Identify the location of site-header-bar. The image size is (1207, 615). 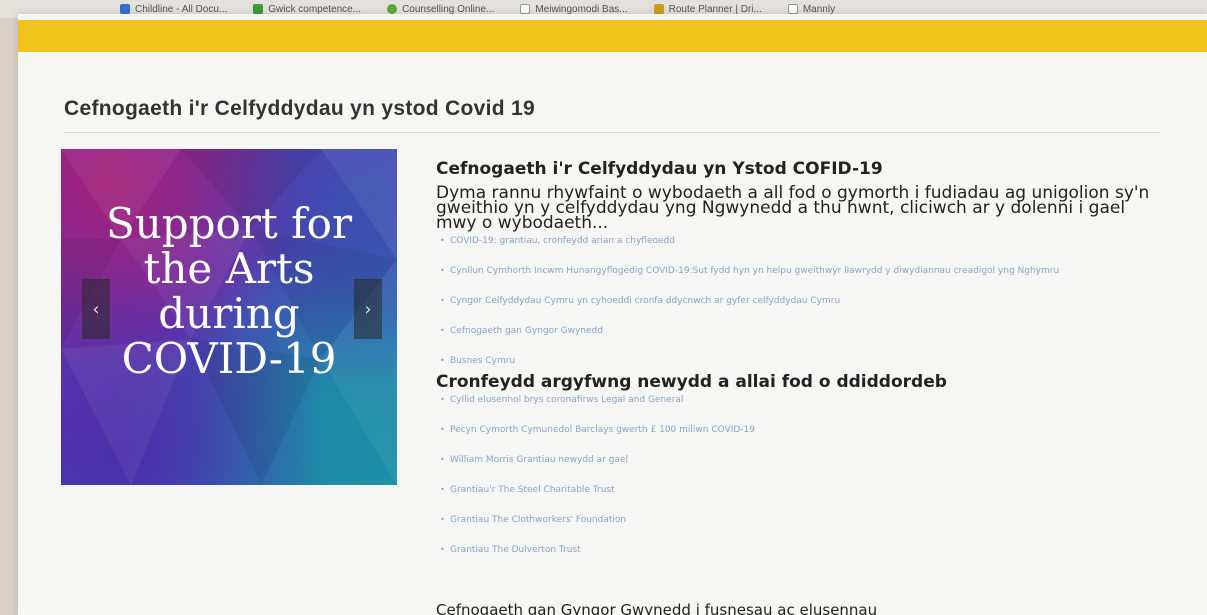
(612, 36).